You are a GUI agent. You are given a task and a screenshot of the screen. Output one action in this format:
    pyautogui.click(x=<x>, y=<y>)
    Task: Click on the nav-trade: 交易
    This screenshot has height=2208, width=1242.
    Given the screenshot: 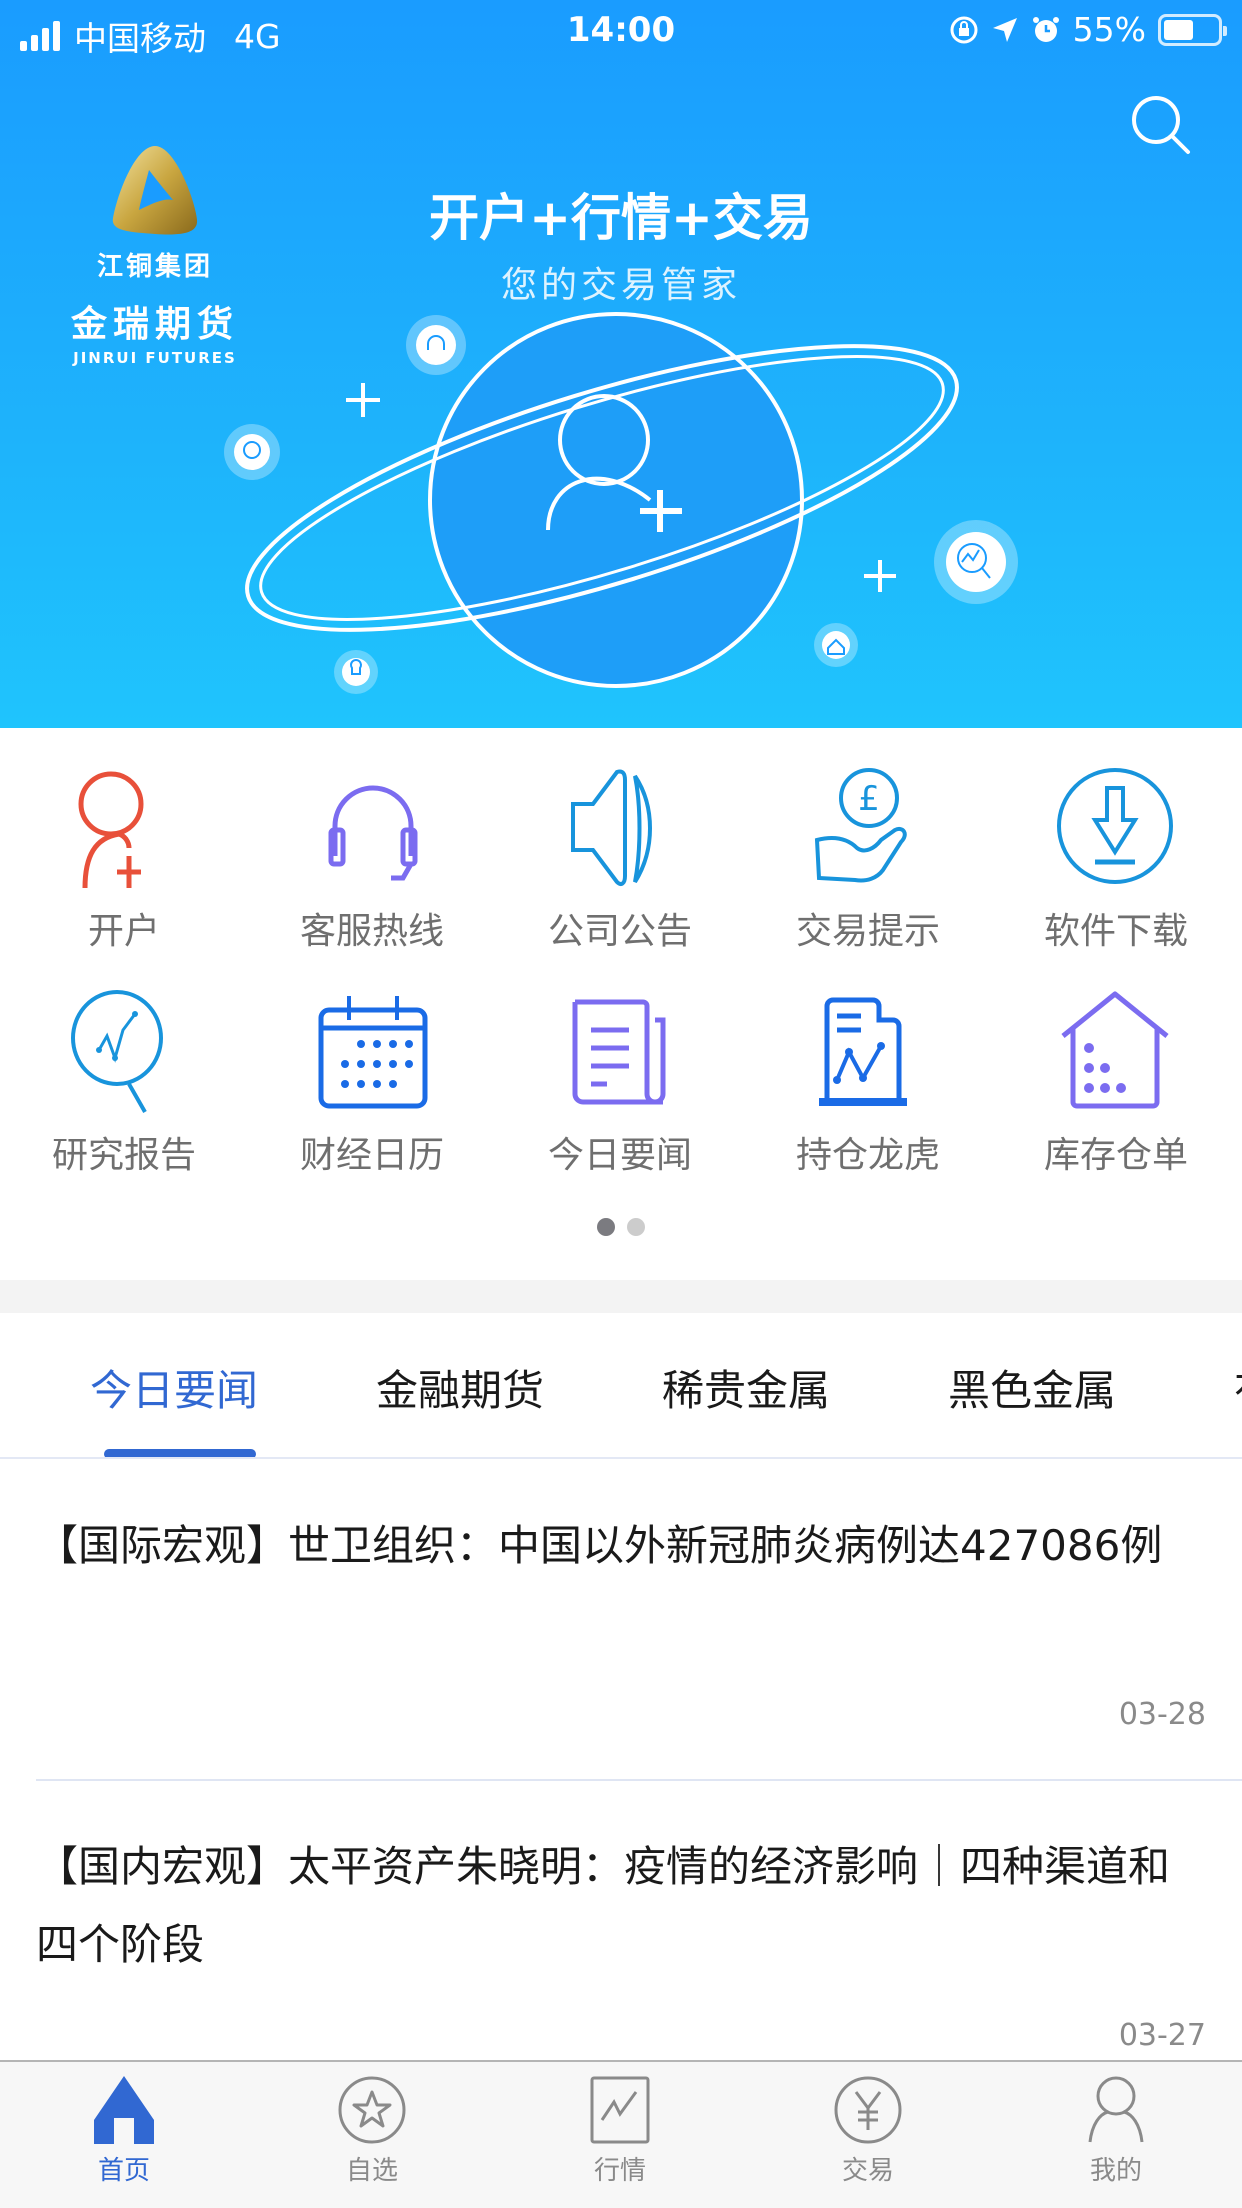 What is the action you would take?
    pyautogui.click(x=868, y=2130)
    